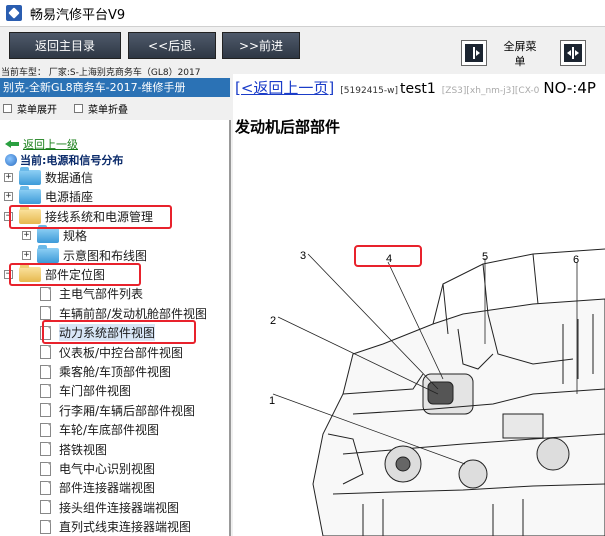  What do you see at coordinates (65, 45) in the screenshot?
I see `home-button: 返回主目录` at bounding box center [65, 45].